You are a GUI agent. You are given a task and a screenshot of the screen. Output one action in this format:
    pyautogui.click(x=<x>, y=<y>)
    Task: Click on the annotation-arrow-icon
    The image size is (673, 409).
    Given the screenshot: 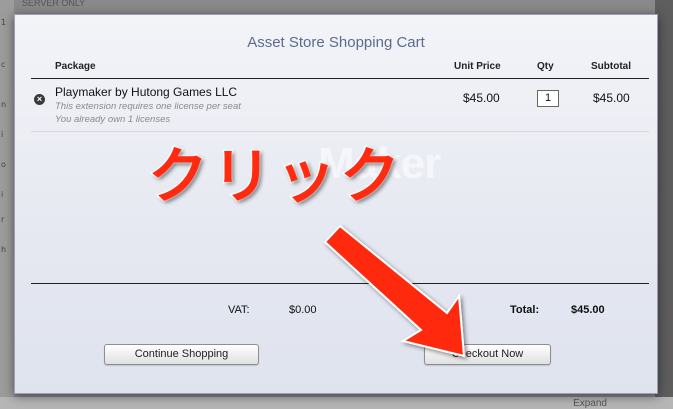 What is the action you would take?
    pyautogui.click(x=394, y=291)
    